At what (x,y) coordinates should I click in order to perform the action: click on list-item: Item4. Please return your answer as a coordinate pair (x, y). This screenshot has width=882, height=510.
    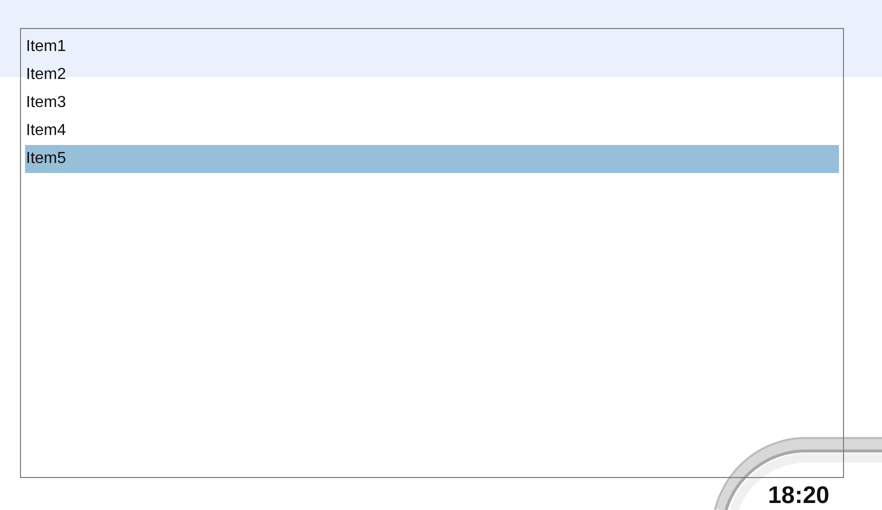
    Looking at the image, I should click on (432, 131).